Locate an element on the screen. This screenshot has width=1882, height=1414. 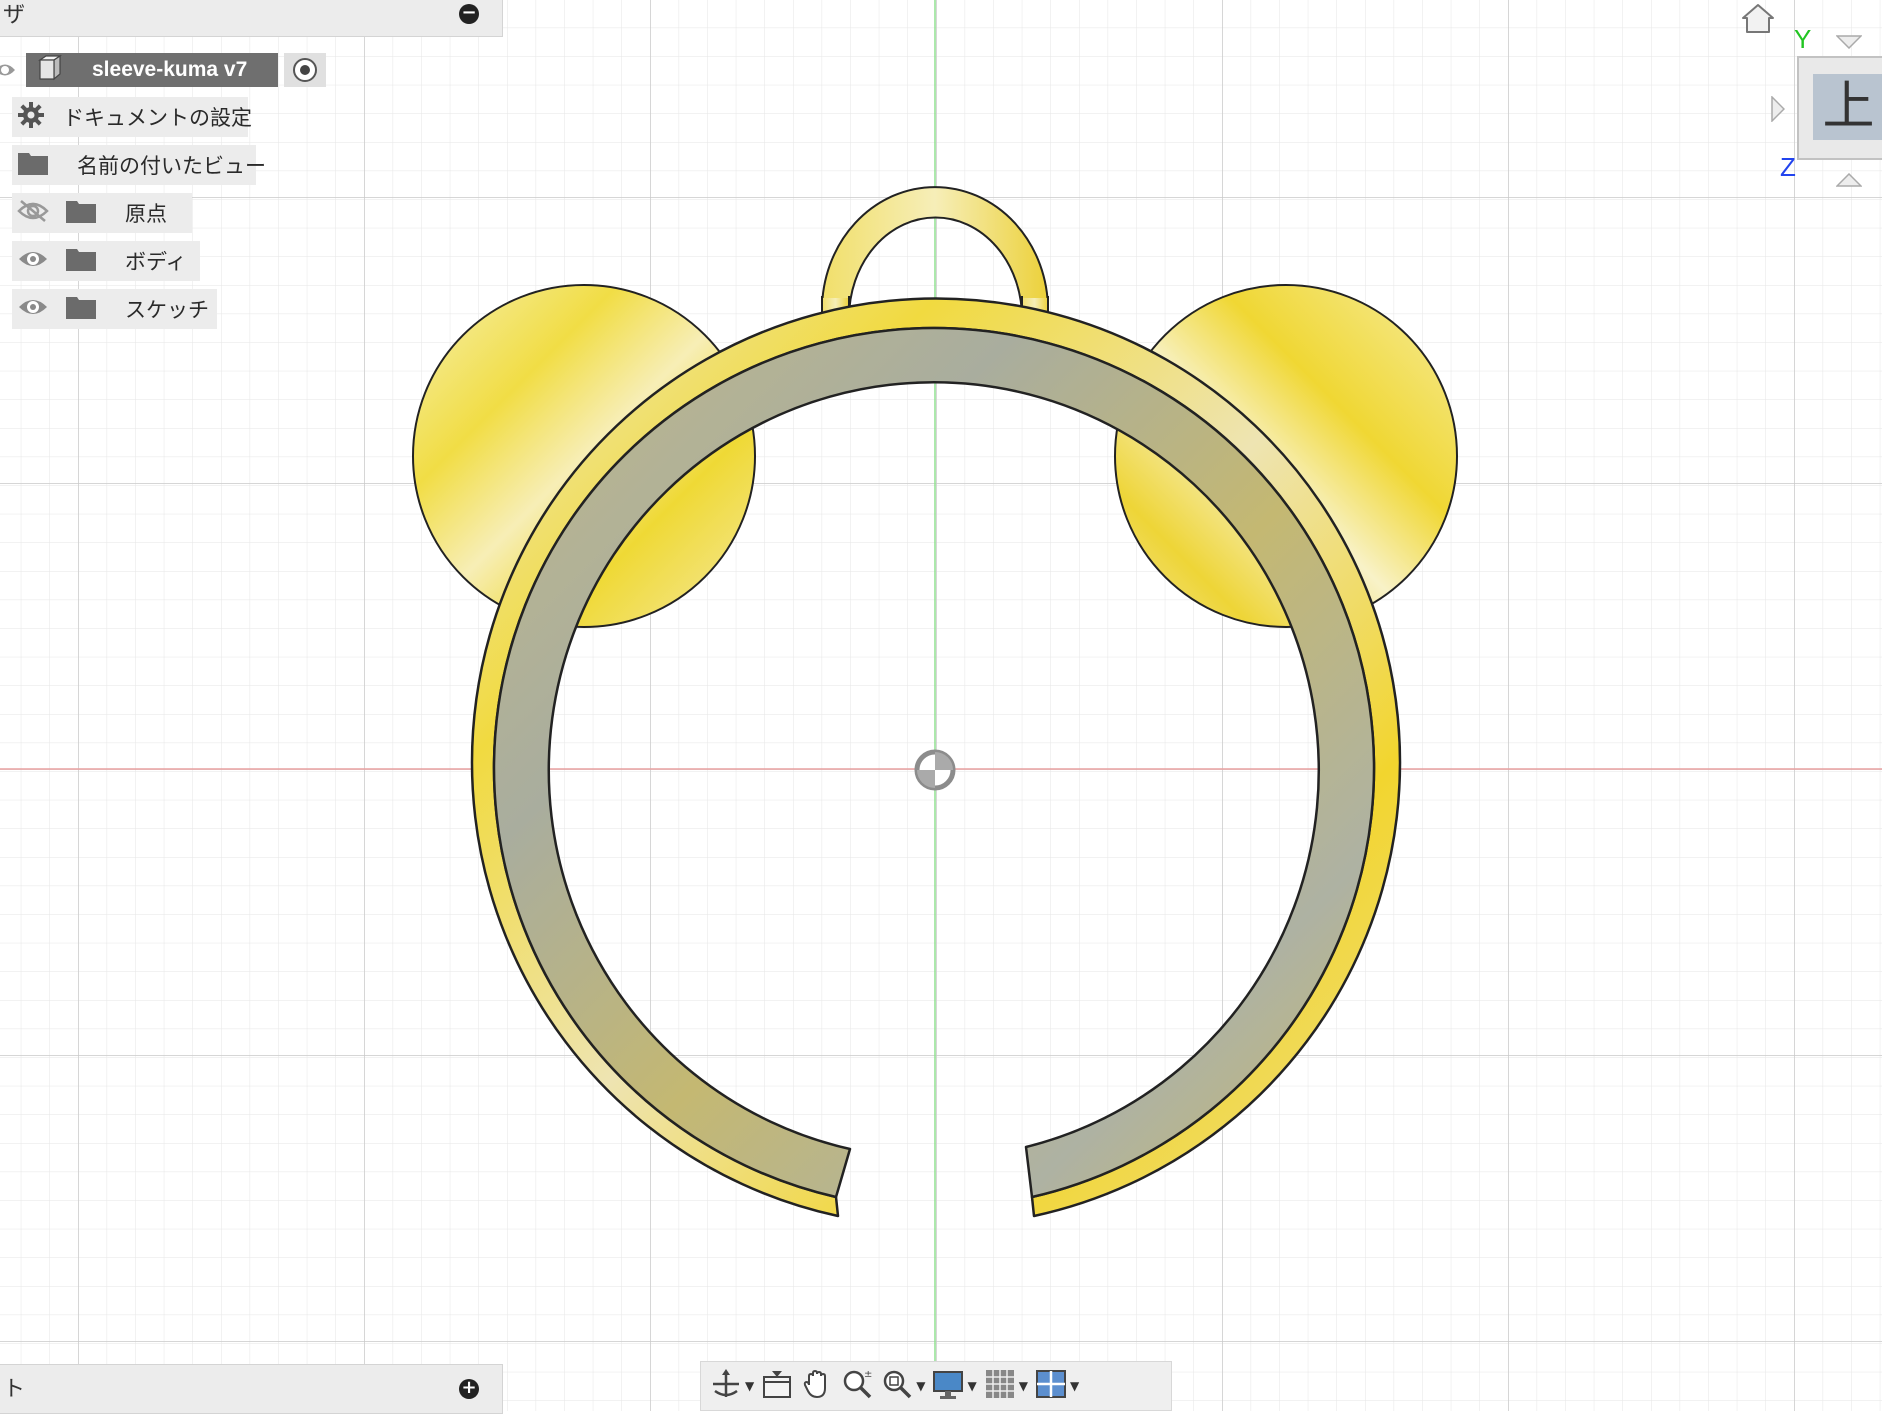
display-settings-dropdown-icon: ▼ is located at coordinates (971, 1386).